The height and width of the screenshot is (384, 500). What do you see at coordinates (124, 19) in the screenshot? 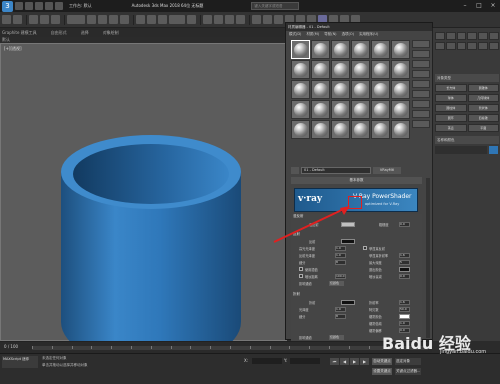
I see `window-crossing-icon` at bounding box center [124, 19].